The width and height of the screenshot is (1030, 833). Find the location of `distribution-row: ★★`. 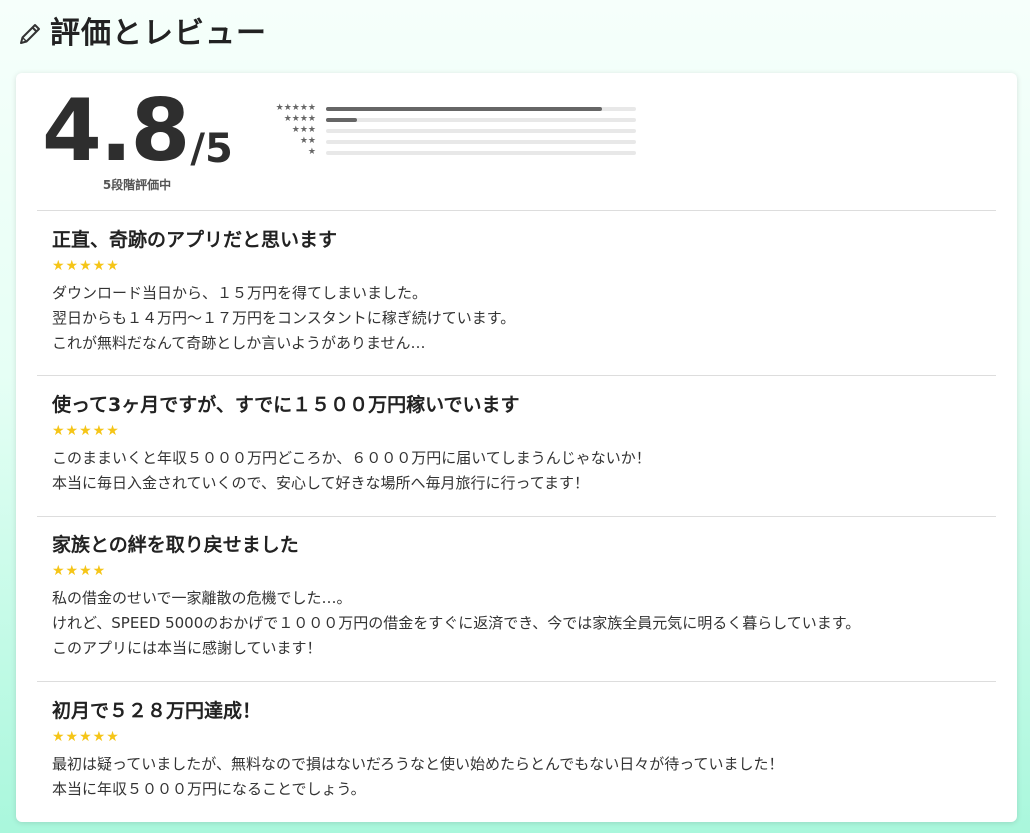

distribution-row: ★★ is located at coordinates (446, 141).